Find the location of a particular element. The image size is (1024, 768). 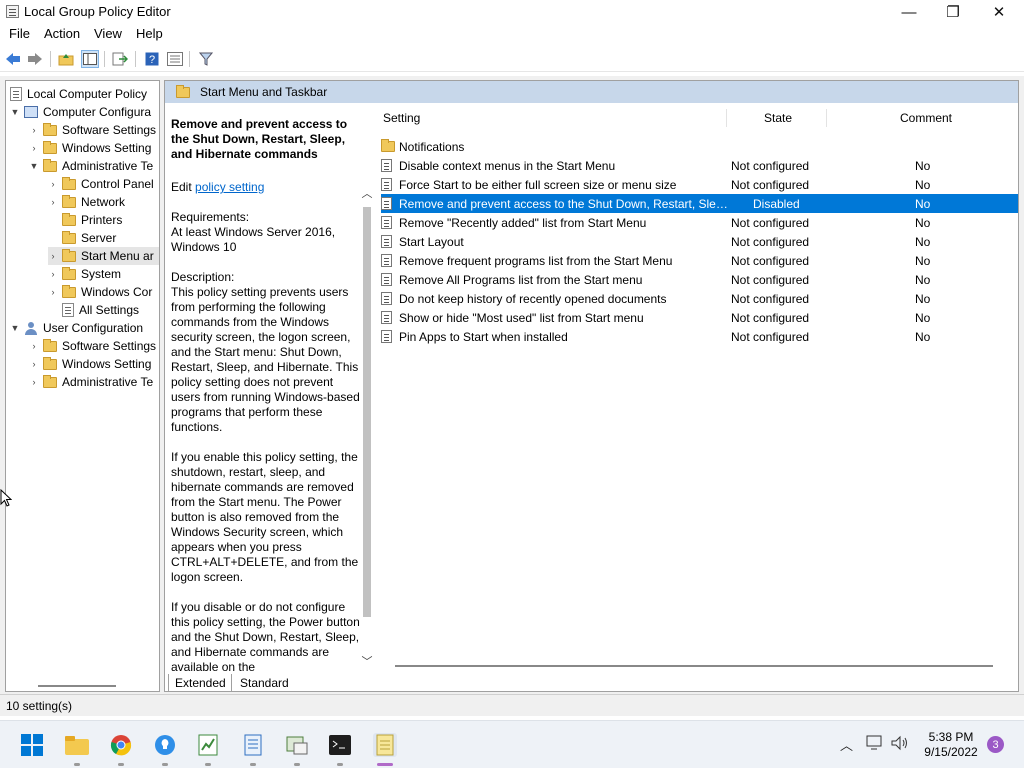

list-item-folder: Notifications is located at coordinates (699, 146).